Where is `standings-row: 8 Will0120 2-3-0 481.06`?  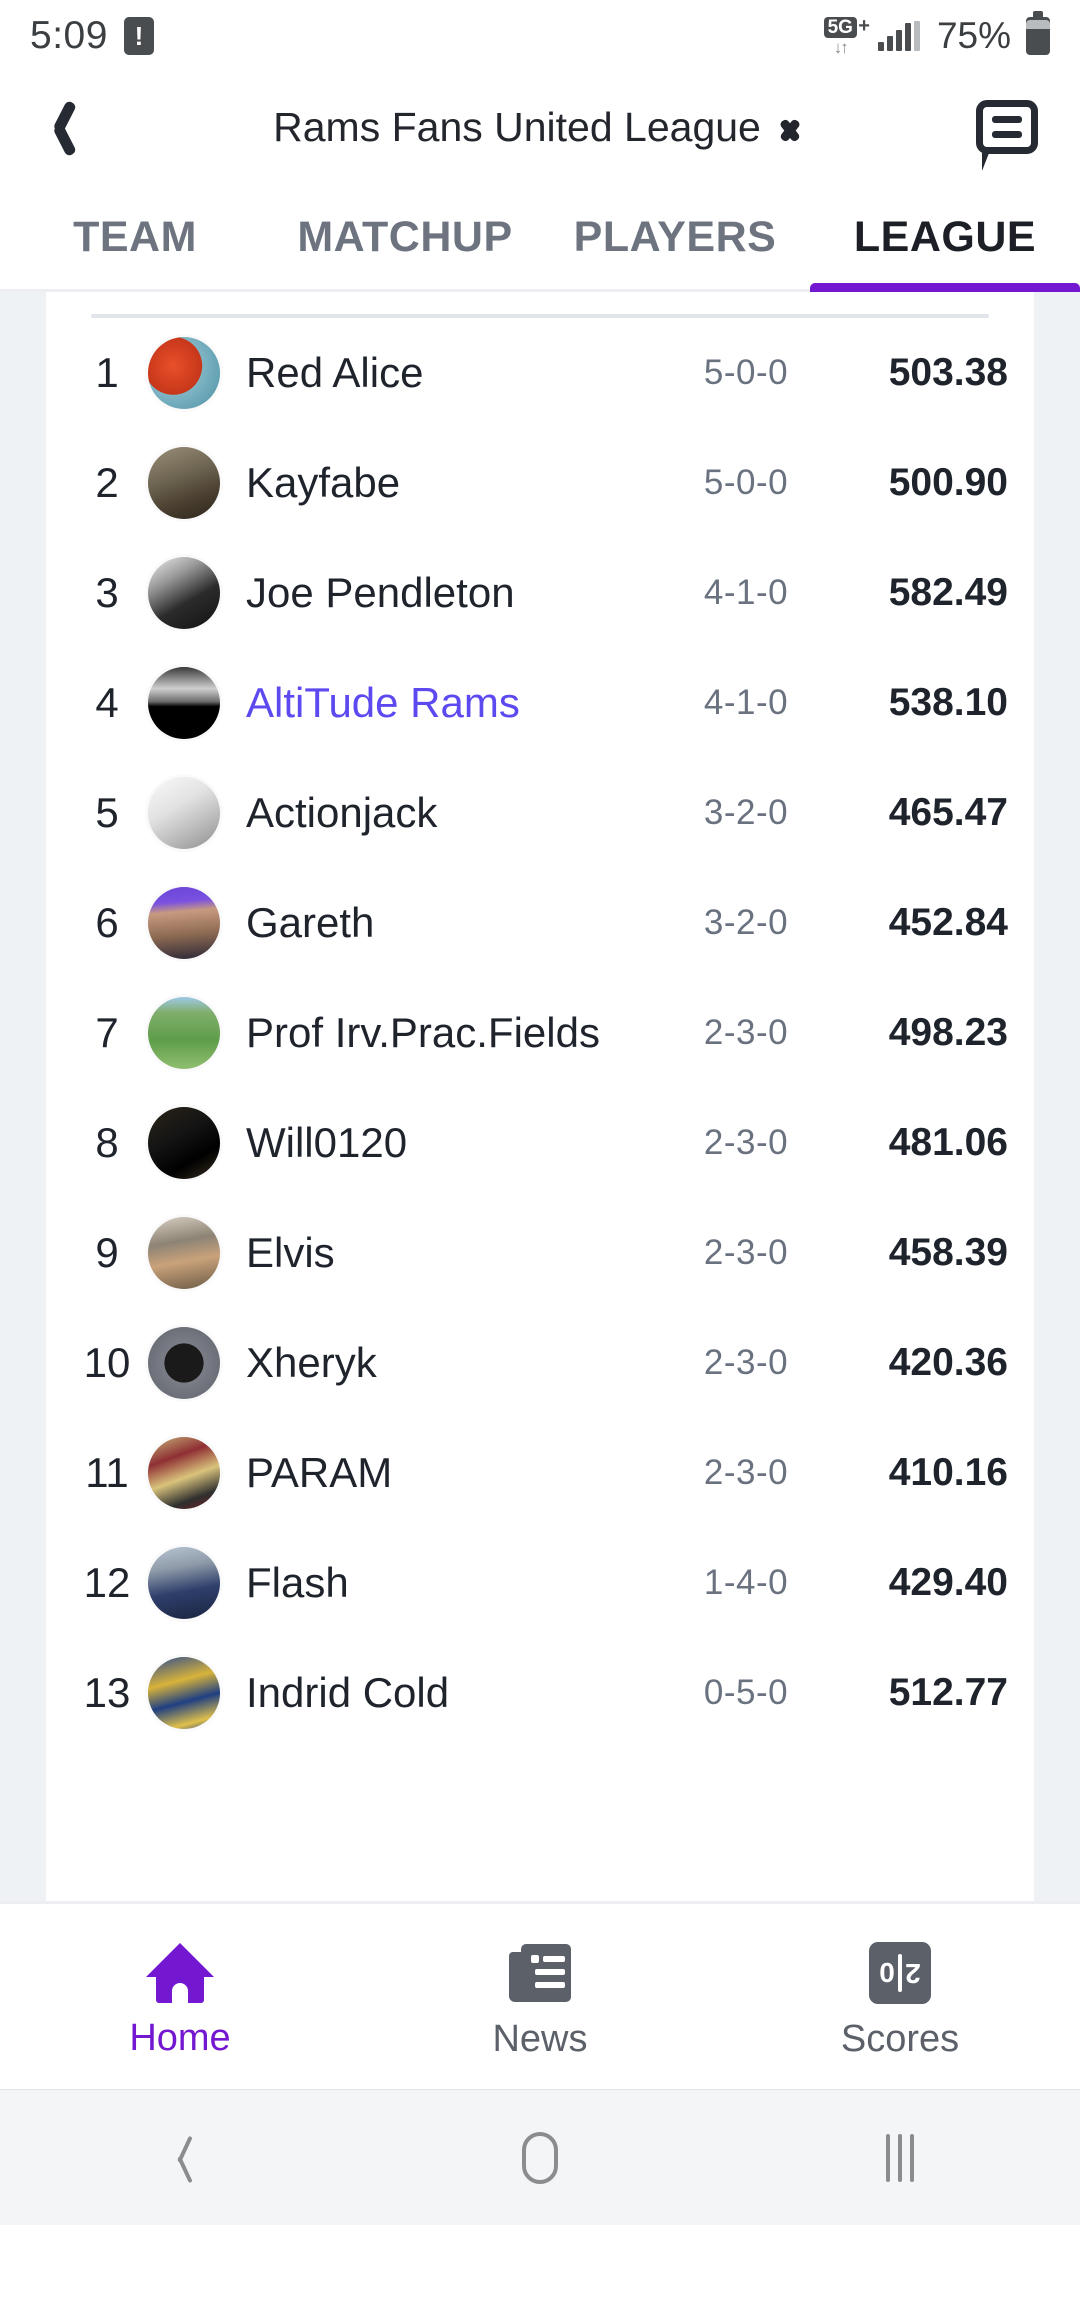
standings-row: 8 Will0120 2-3-0 481.06 is located at coordinates (540, 1143).